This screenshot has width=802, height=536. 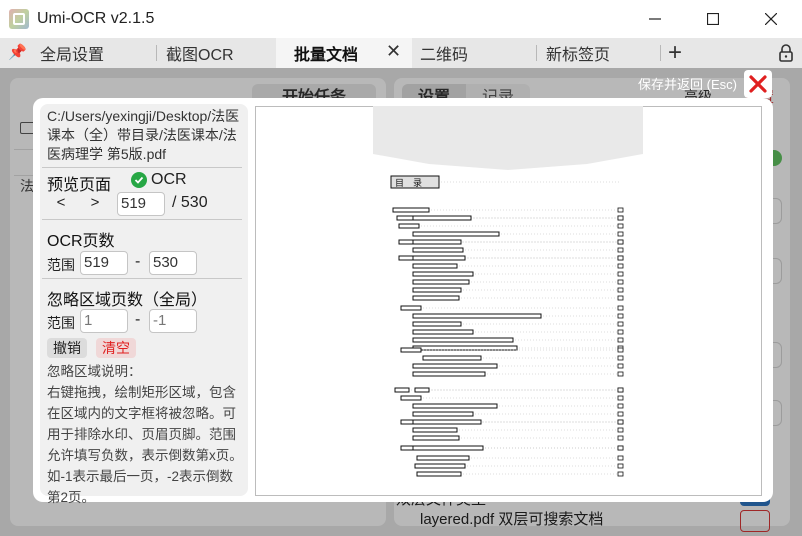 What do you see at coordinates (578, 53) in the screenshot?
I see `tab-new: 新标签页` at bounding box center [578, 53].